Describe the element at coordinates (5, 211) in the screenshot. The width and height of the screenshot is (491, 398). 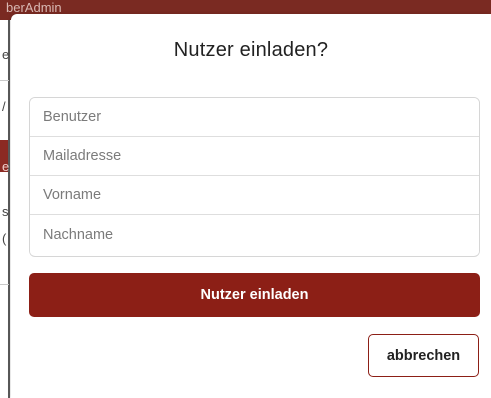
I see `background-text-fragment: s` at that location.